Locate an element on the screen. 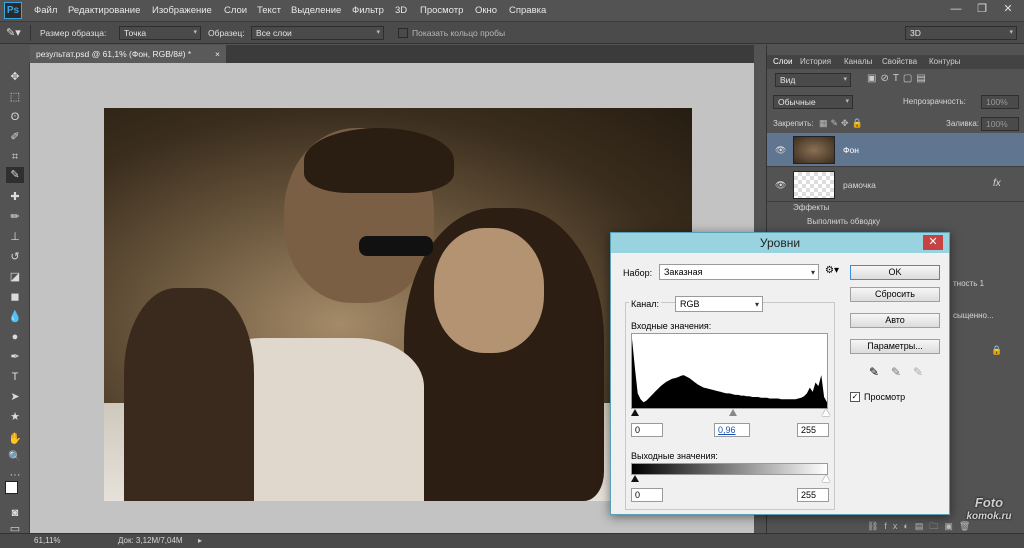 This screenshot has width=1024, height=548. effects-label: Эффекты is located at coordinates (811, 207).